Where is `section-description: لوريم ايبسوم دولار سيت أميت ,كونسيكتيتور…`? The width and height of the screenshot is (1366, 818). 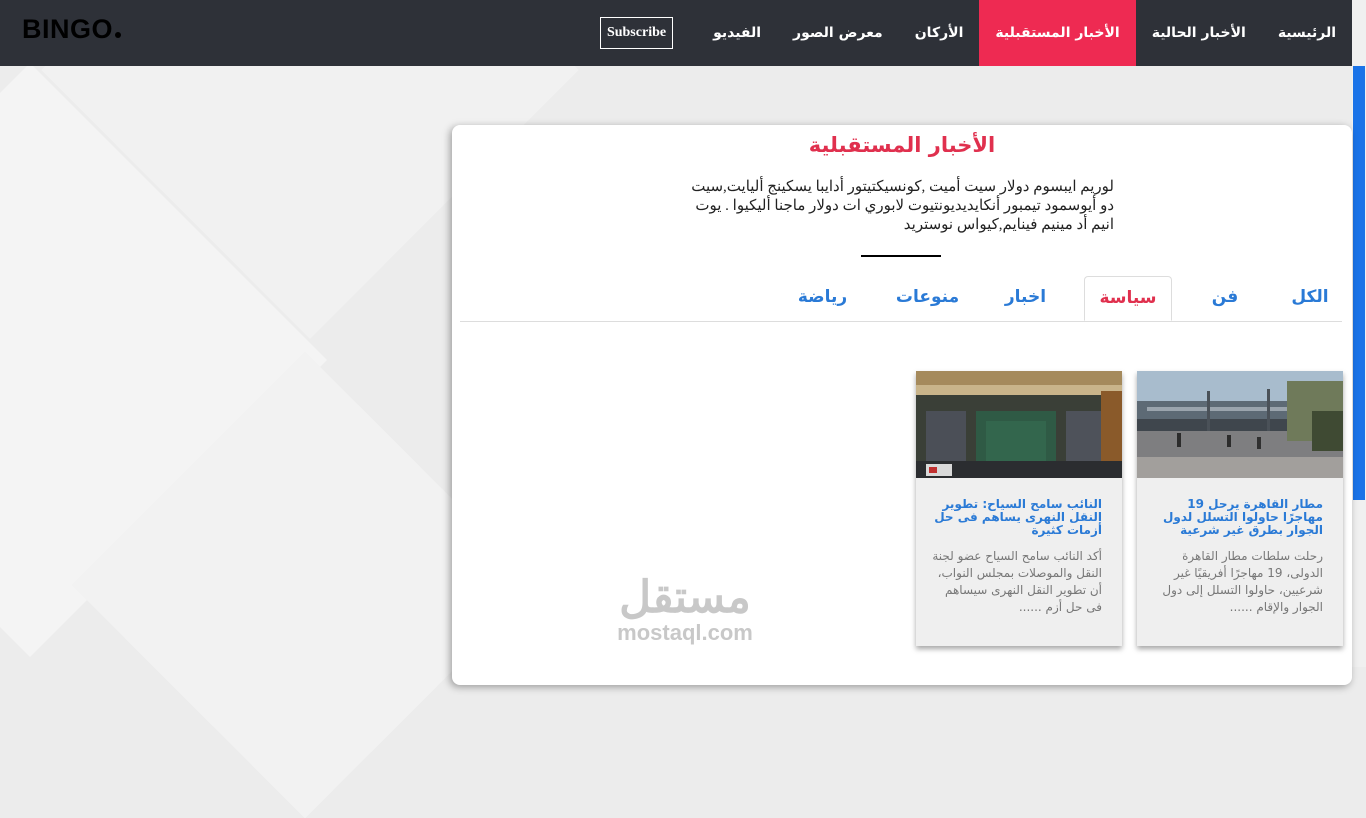 section-description: لوريم ايبسوم دولار سيت أميت ,كونسيكتيتور… is located at coordinates (902, 206).